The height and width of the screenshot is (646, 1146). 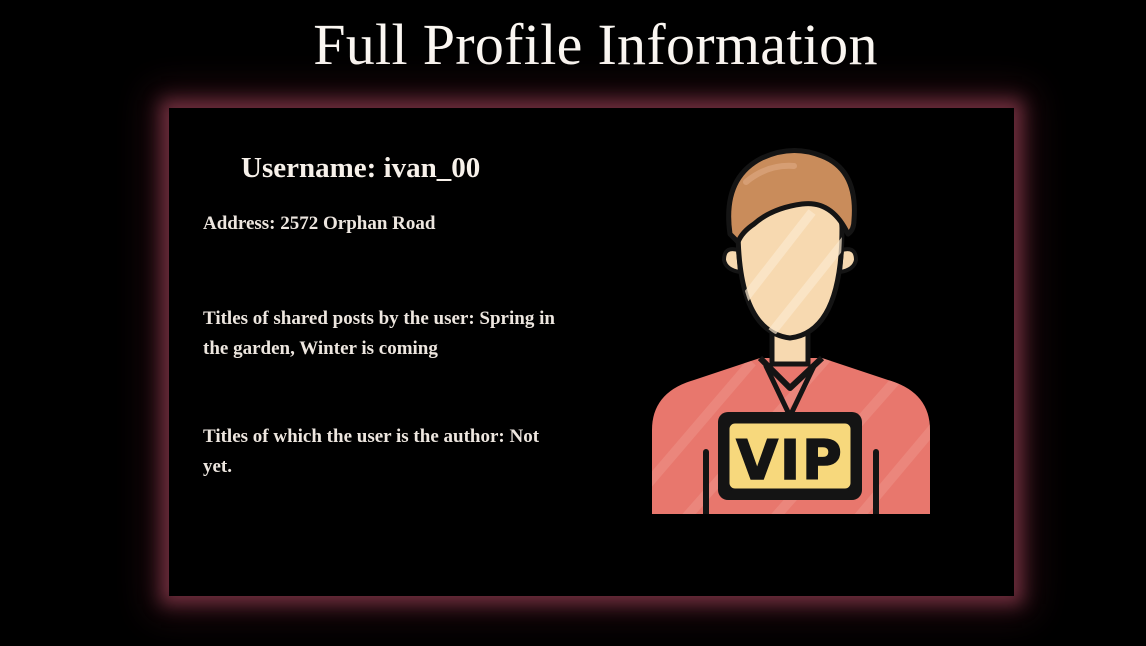 What do you see at coordinates (789, 460) in the screenshot?
I see `vip-badge-text: VIP` at bounding box center [789, 460].